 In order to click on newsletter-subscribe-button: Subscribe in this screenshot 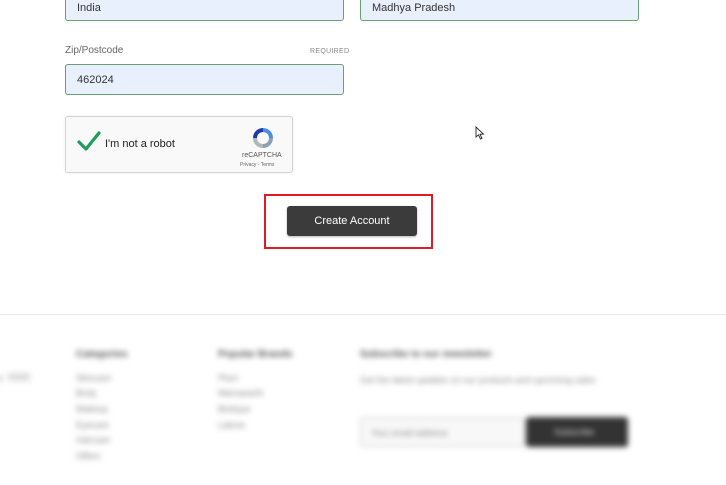, I will do `click(577, 432)`.